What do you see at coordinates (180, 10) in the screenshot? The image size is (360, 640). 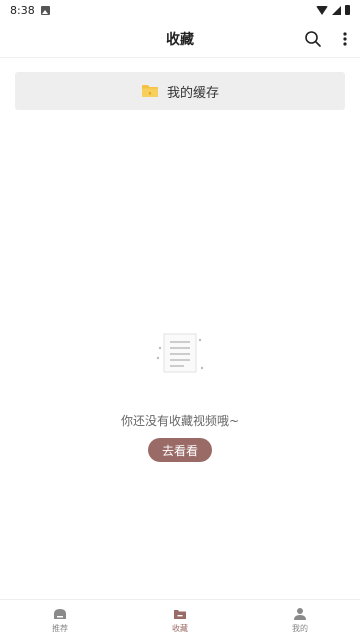 I see `status-bar: 8:38` at bounding box center [180, 10].